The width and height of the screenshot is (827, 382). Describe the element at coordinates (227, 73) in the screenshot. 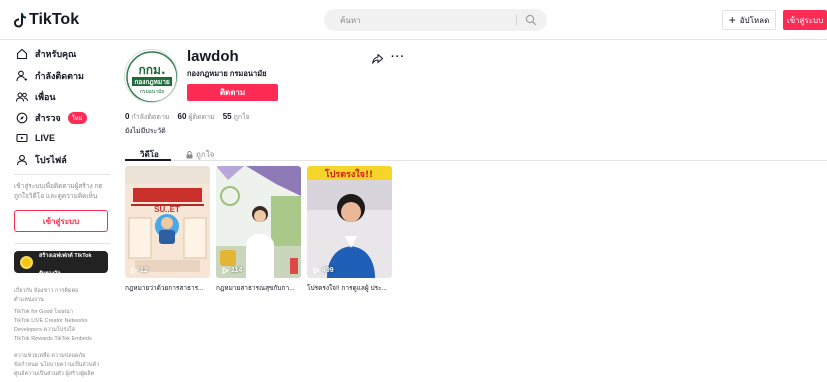

I see `profile-nickname: กองกฎหมาย กรมอนามัย` at that location.